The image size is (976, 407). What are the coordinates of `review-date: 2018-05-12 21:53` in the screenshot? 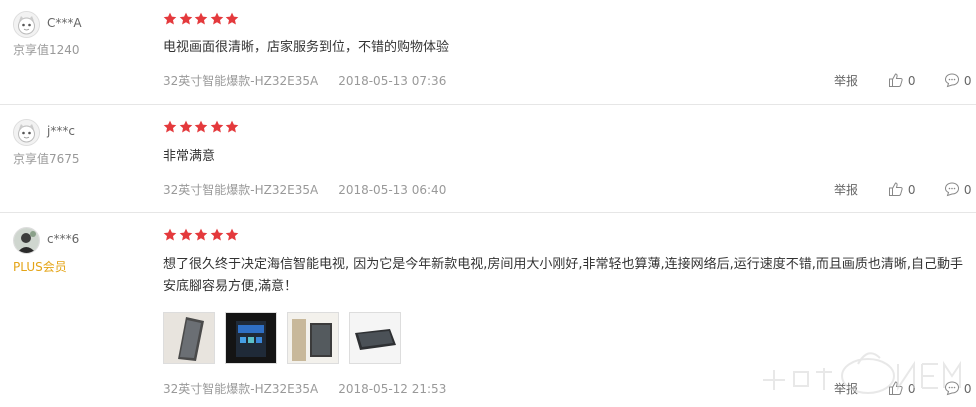 It's located at (392, 389).